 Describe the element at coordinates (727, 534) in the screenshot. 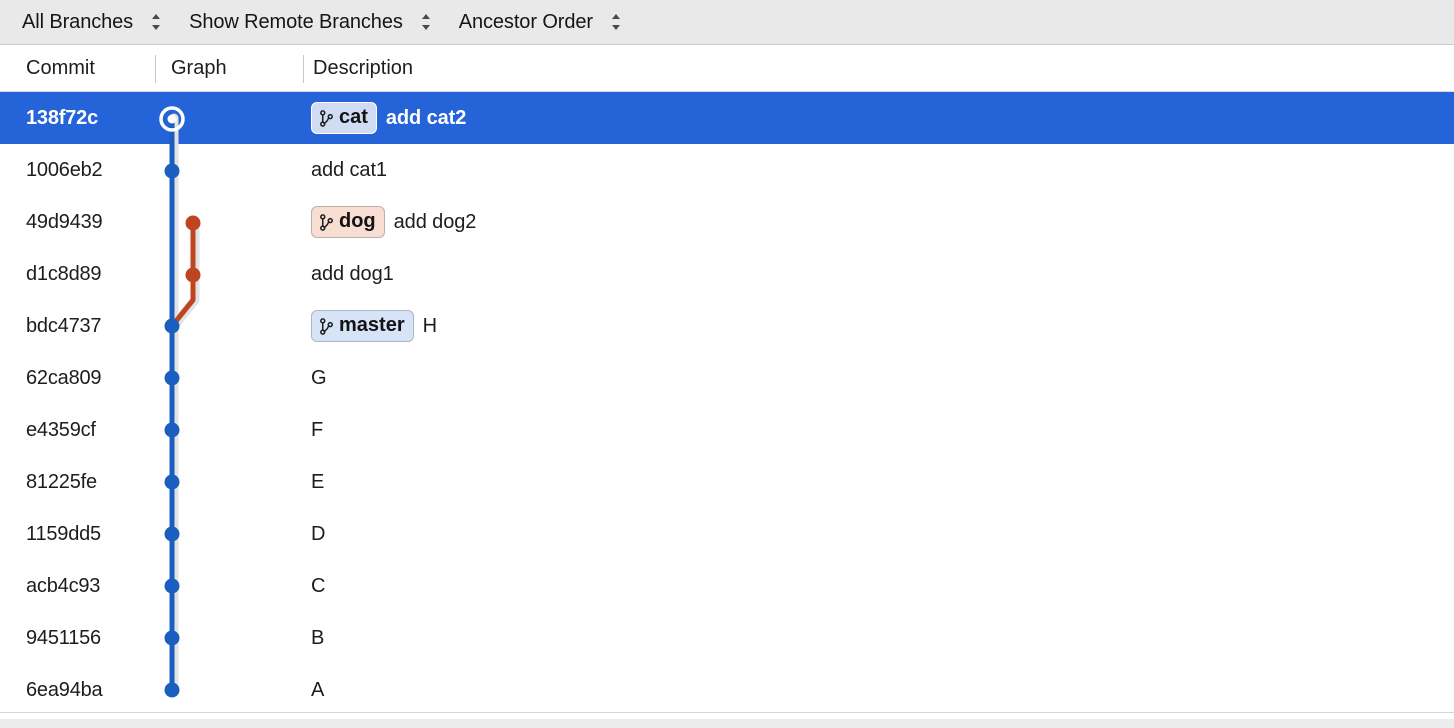

I see `commit-row: 1159dd5 D` at that location.